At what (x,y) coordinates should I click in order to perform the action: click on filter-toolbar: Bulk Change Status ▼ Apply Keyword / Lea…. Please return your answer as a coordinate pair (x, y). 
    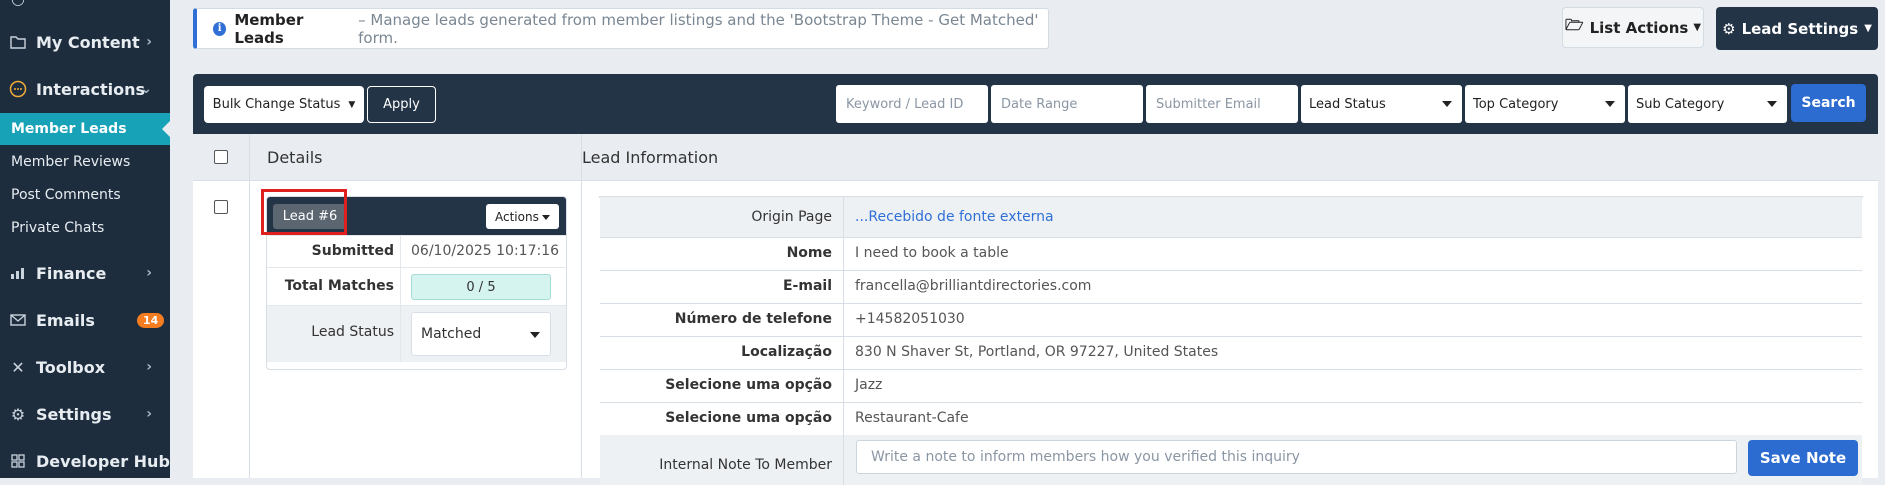
    Looking at the image, I should click on (1035, 104).